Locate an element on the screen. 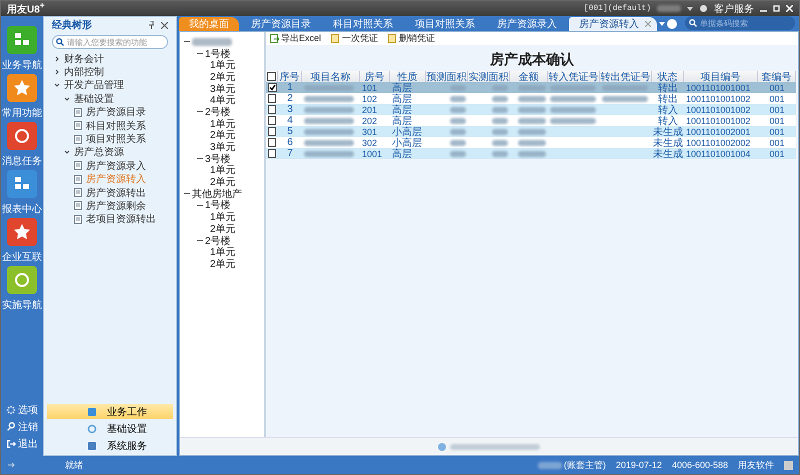 The image size is (800, 475). table-cell: 302 is located at coordinates (375, 142).